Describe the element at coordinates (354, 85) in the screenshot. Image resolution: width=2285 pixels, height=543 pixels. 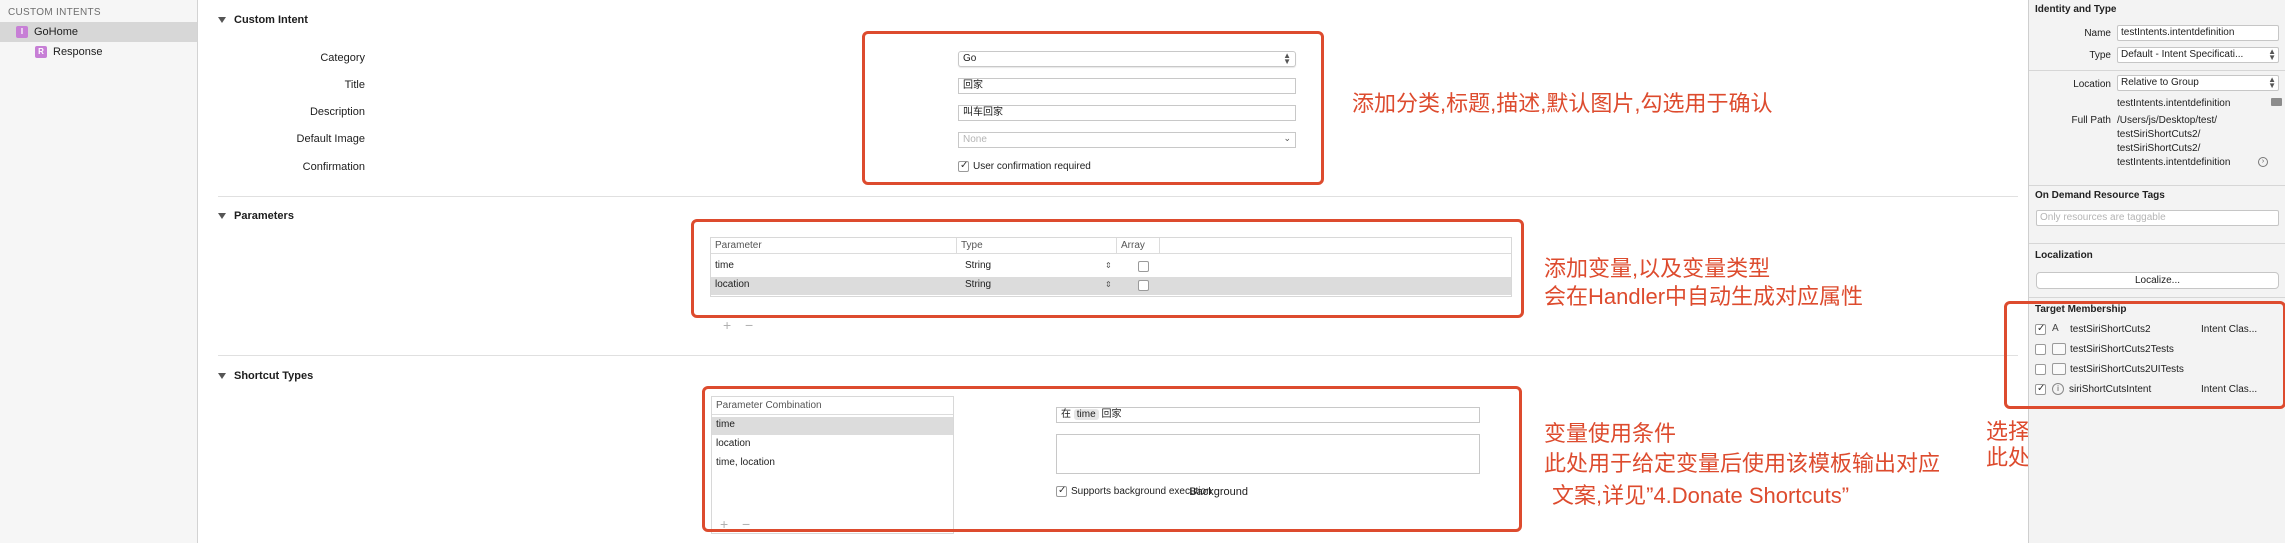
I see `title-label: Title` at that location.